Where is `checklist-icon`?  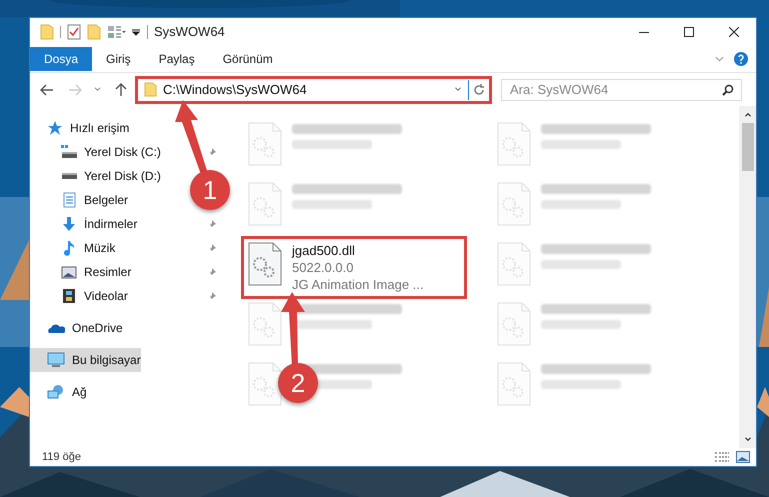
checklist-icon is located at coordinates (74, 32).